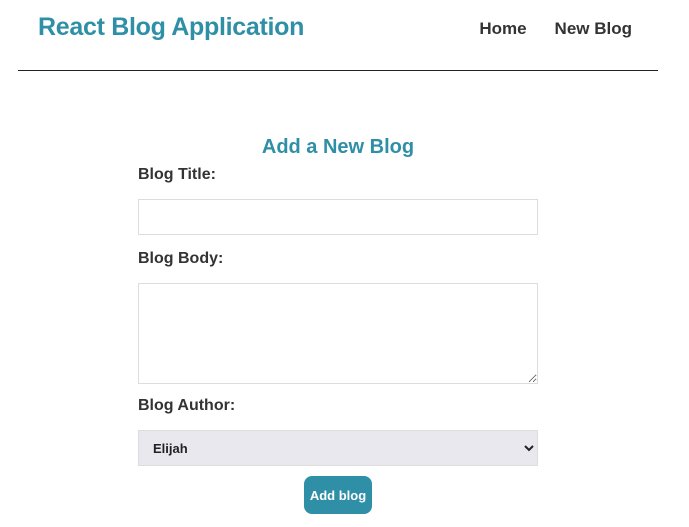 This screenshot has width=689, height=527. I want to click on blog-author-select: Elijah, so click(338, 448).